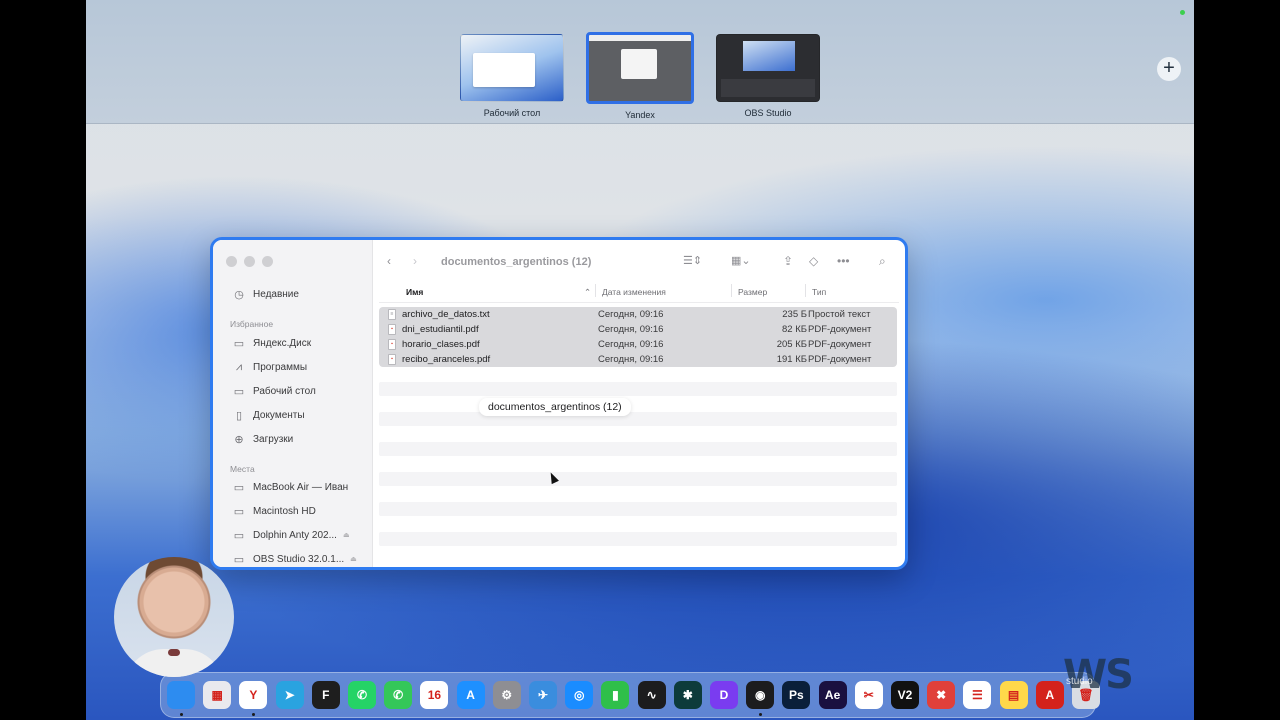 The image size is (1280, 720). What do you see at coordinates (274, 391) in the screenshot?
I see `sidebar-item-desktop: ▭ Рабочий стол` at bounding box center [274, 391].